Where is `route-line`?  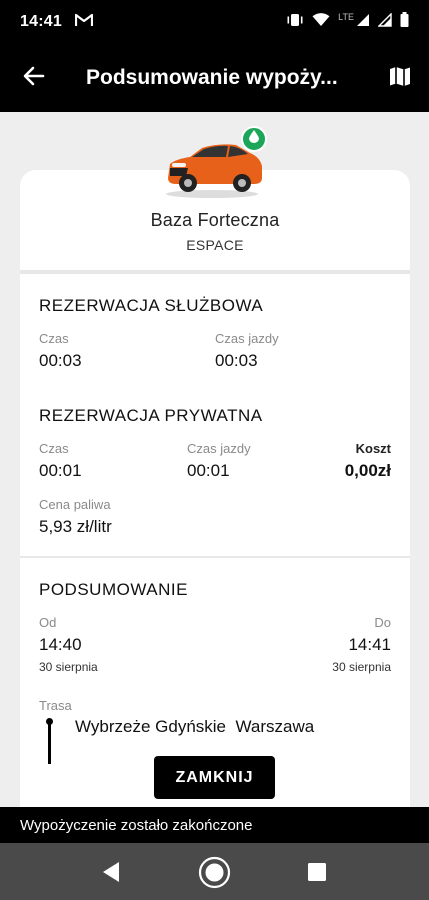
route-line is located at coordinates (49, 744).